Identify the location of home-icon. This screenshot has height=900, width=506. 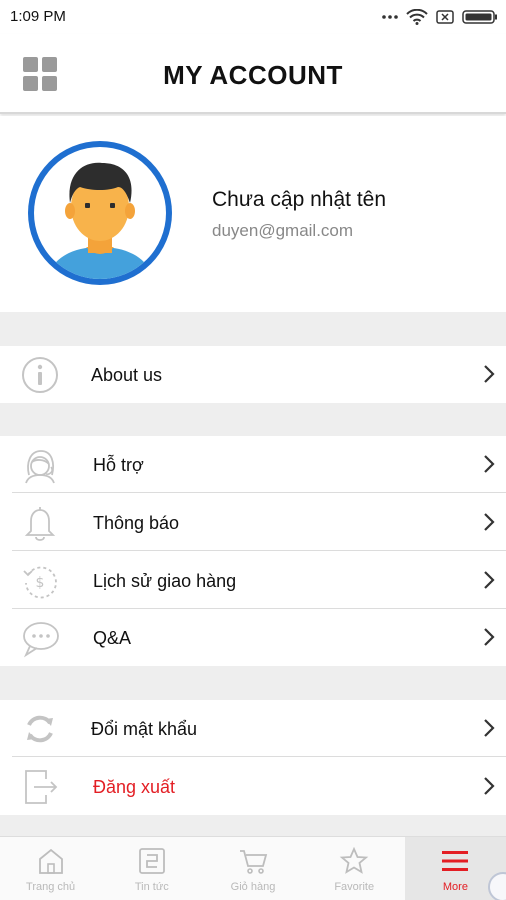
(50, 861).